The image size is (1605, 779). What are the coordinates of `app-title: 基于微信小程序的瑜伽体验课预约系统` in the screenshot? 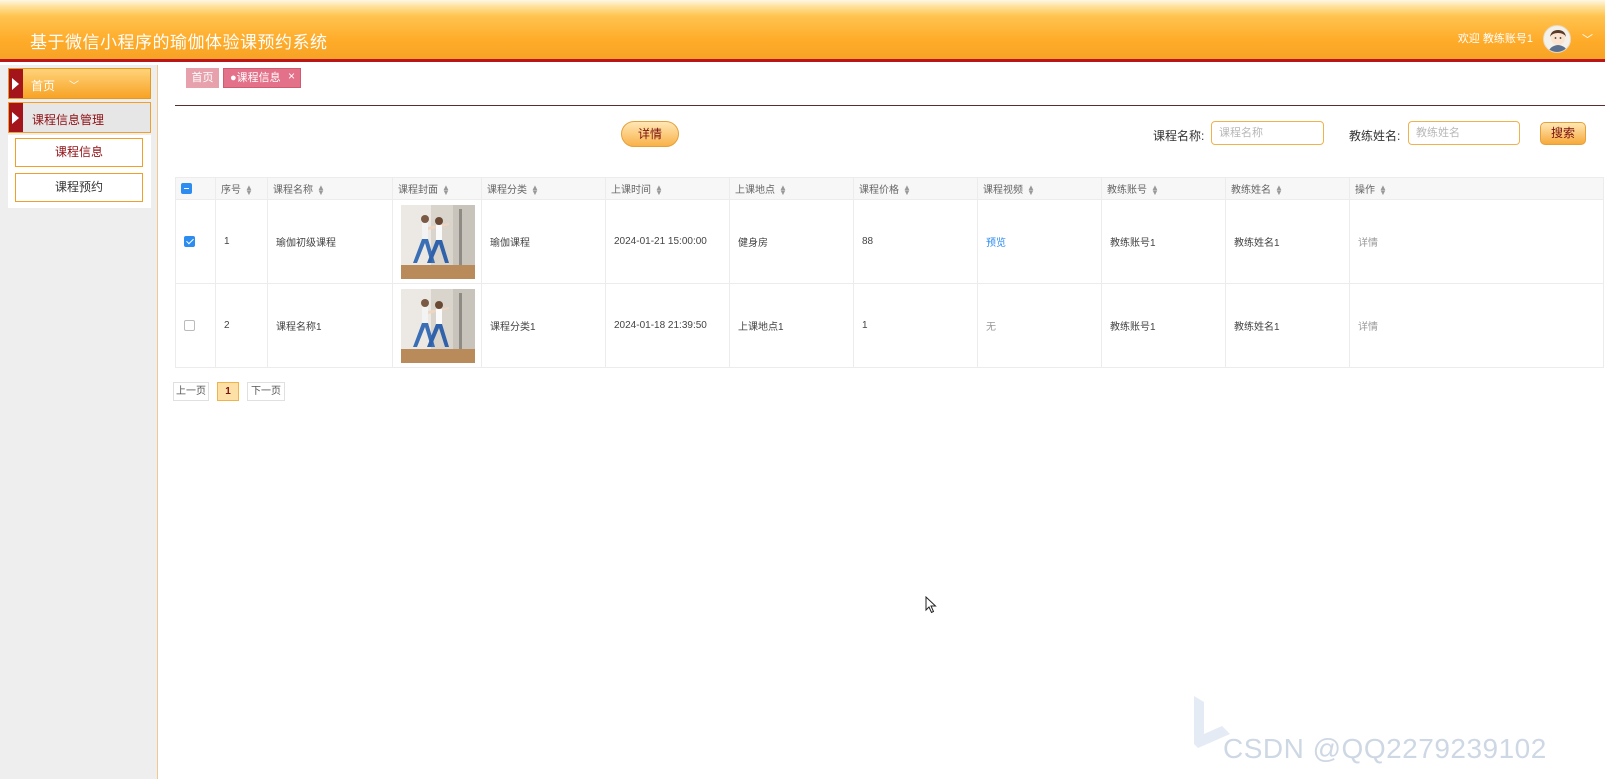 It's located at (179, 42).